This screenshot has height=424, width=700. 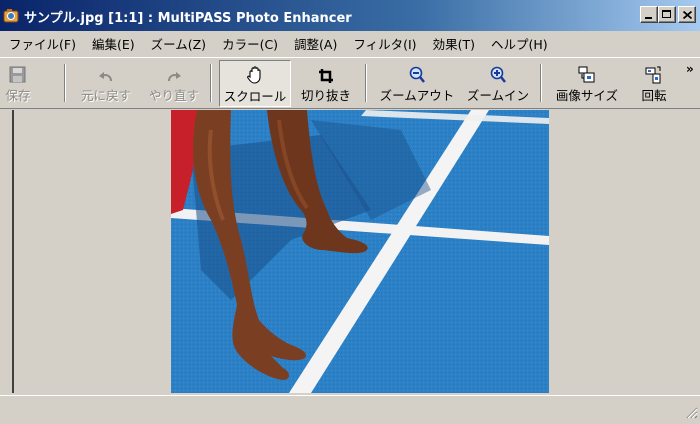 What do you see at coordinates (18, 72) in the screenshot?
I see `floppy-disk-icon` at bounding box center [18, 72].